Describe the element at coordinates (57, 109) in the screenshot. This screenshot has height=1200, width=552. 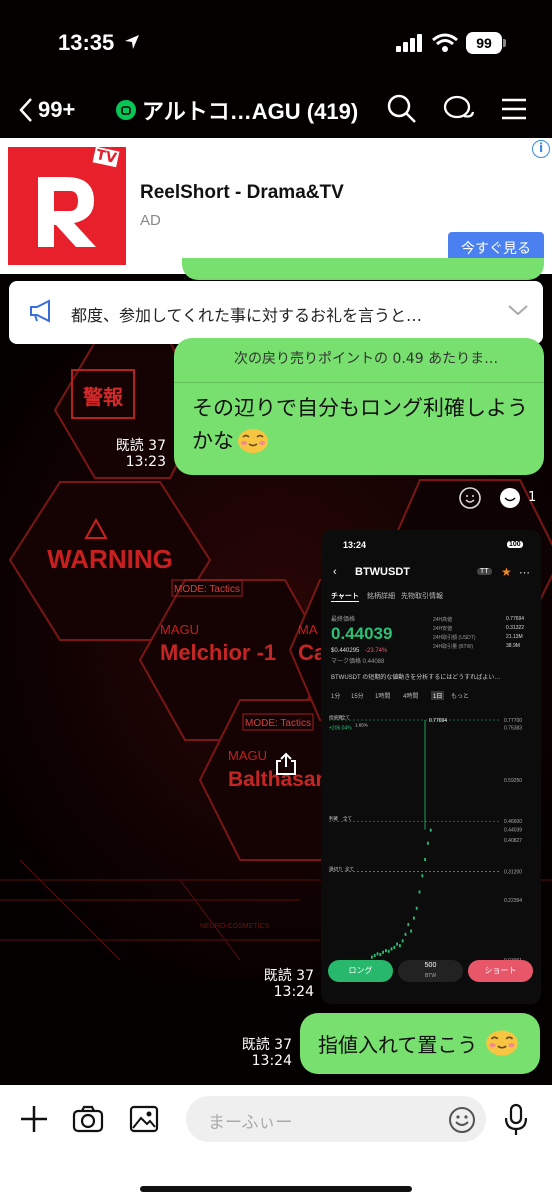
I see `unread-count: 99+` at that location.